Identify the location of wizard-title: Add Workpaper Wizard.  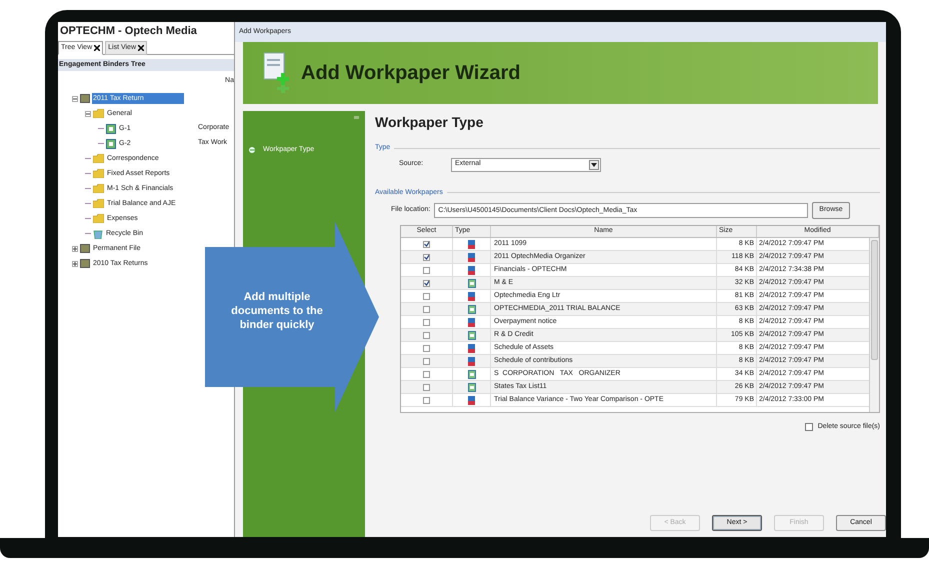
(410, 73).